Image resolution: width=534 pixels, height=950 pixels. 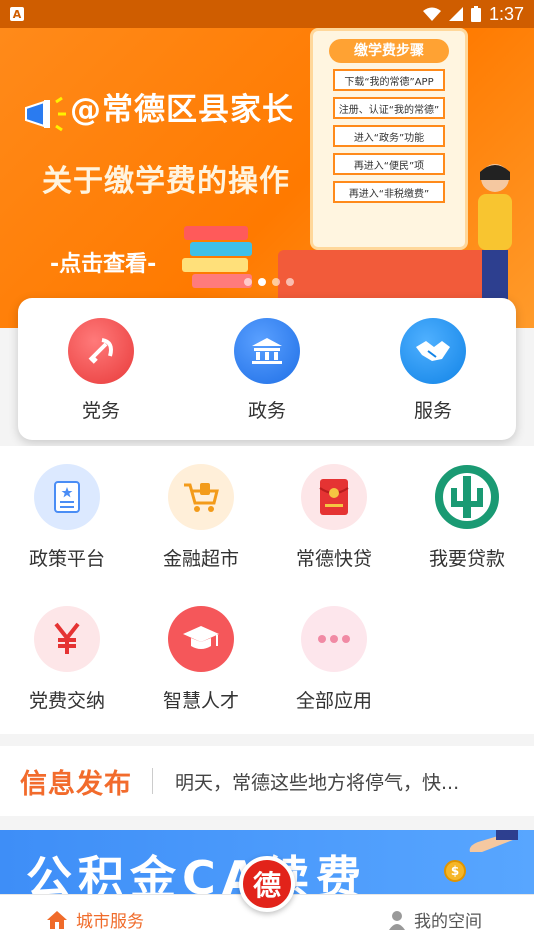 I want to click on wifi-icon, so click(x=431, y=14).